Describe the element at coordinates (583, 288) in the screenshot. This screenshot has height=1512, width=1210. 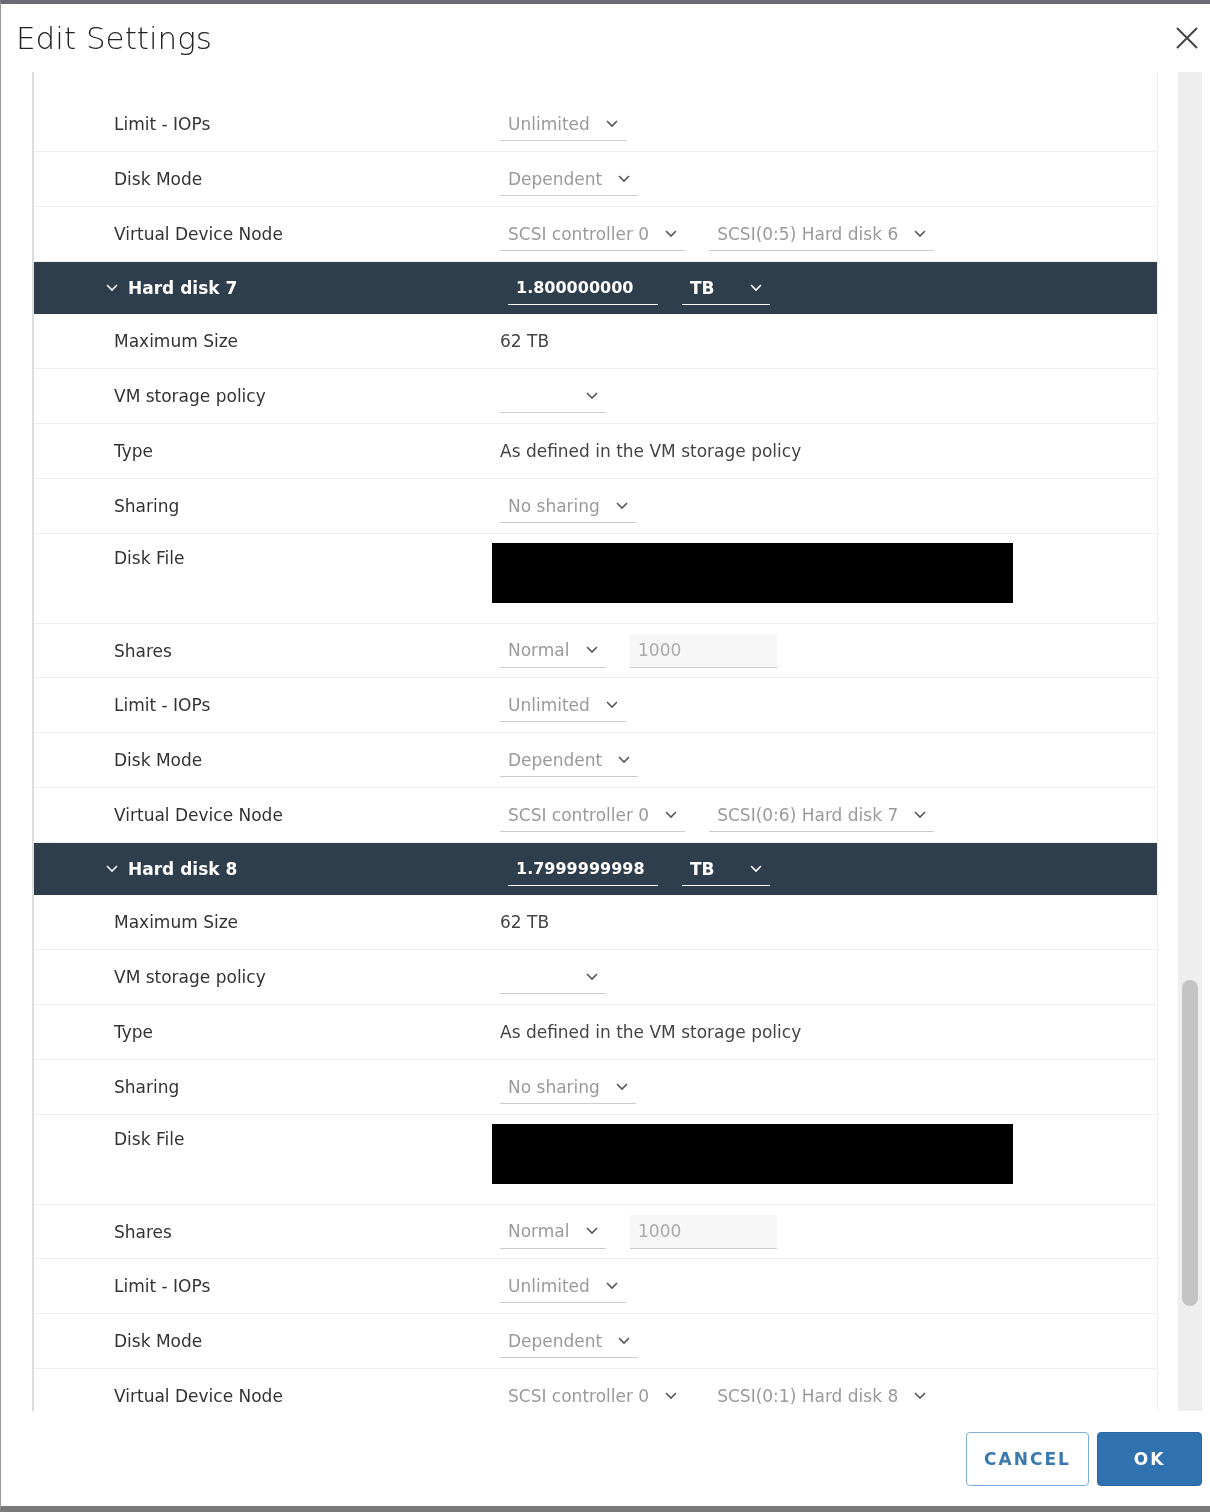
I see `size-field: 1.800000000` at that location.